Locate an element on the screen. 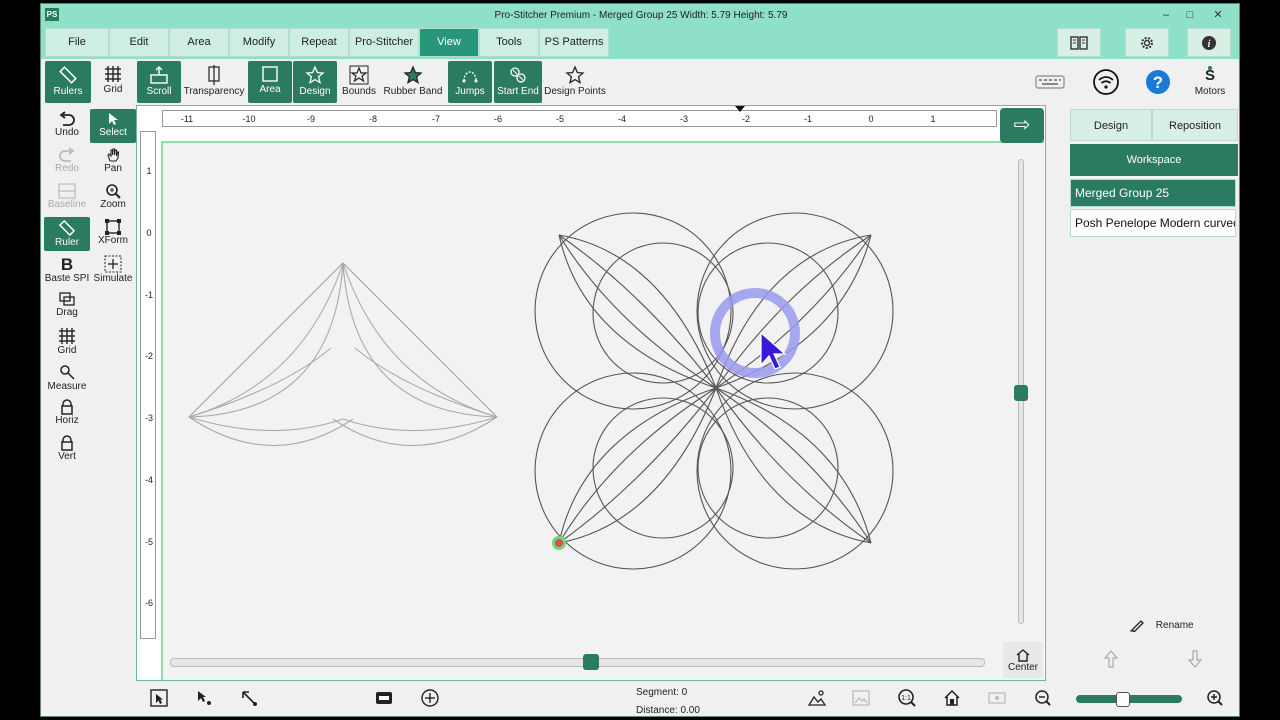 This screenshot has width=1280, height=720. h-tick: -8 is located at coordinates (372, 119).